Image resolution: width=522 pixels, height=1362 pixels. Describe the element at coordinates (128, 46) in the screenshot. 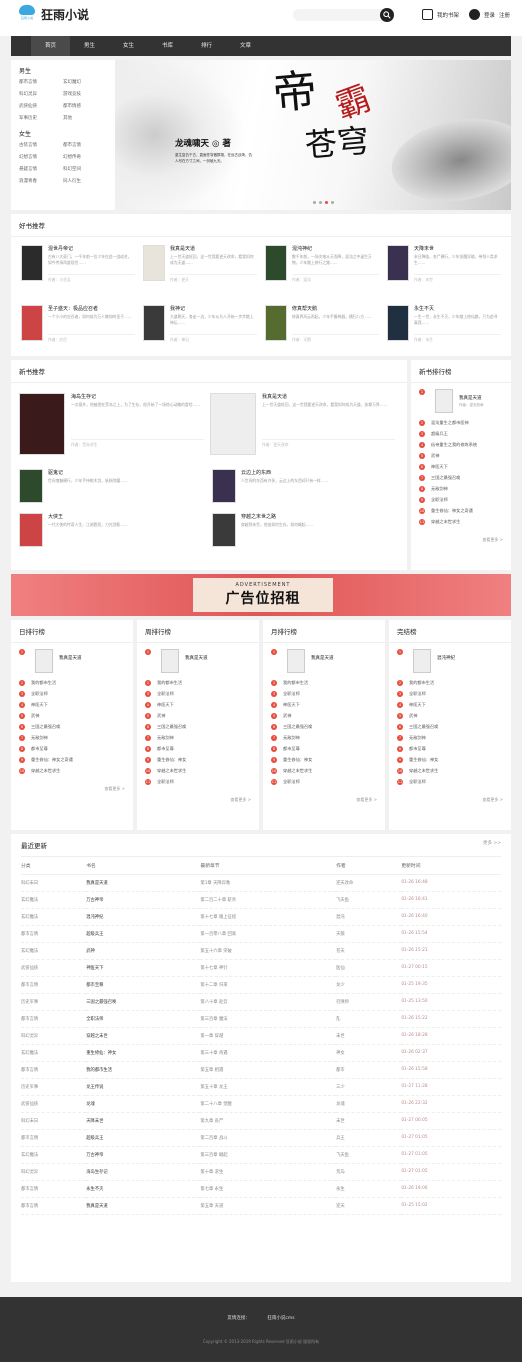

I see `nav-2: 女生` at that location.